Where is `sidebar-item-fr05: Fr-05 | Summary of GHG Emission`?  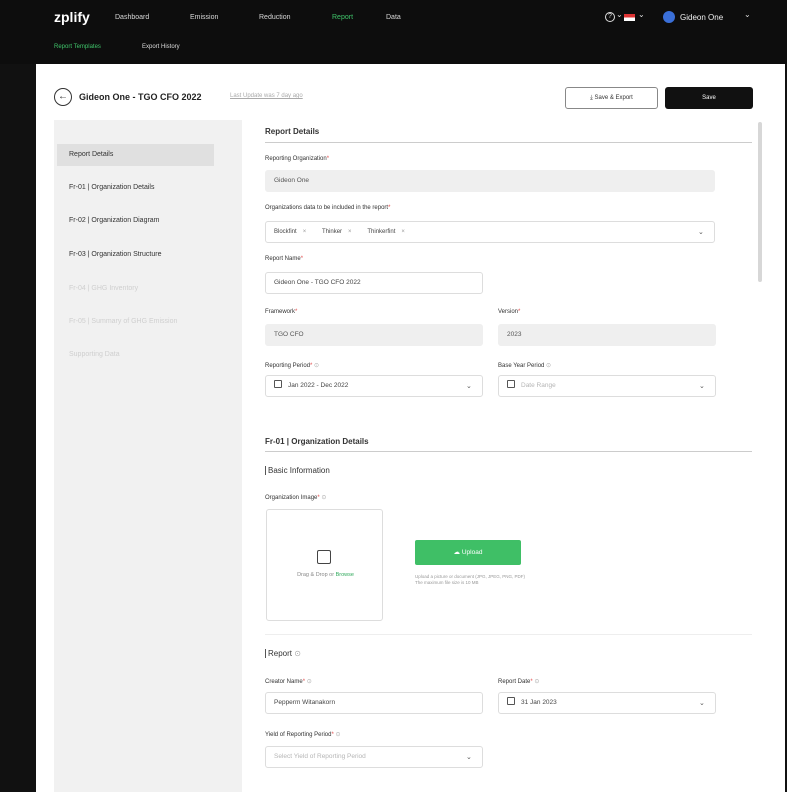 sidebar-item-fr05: Fr-05 | Summary of GHG Emission is located at coordinates (123, 321).